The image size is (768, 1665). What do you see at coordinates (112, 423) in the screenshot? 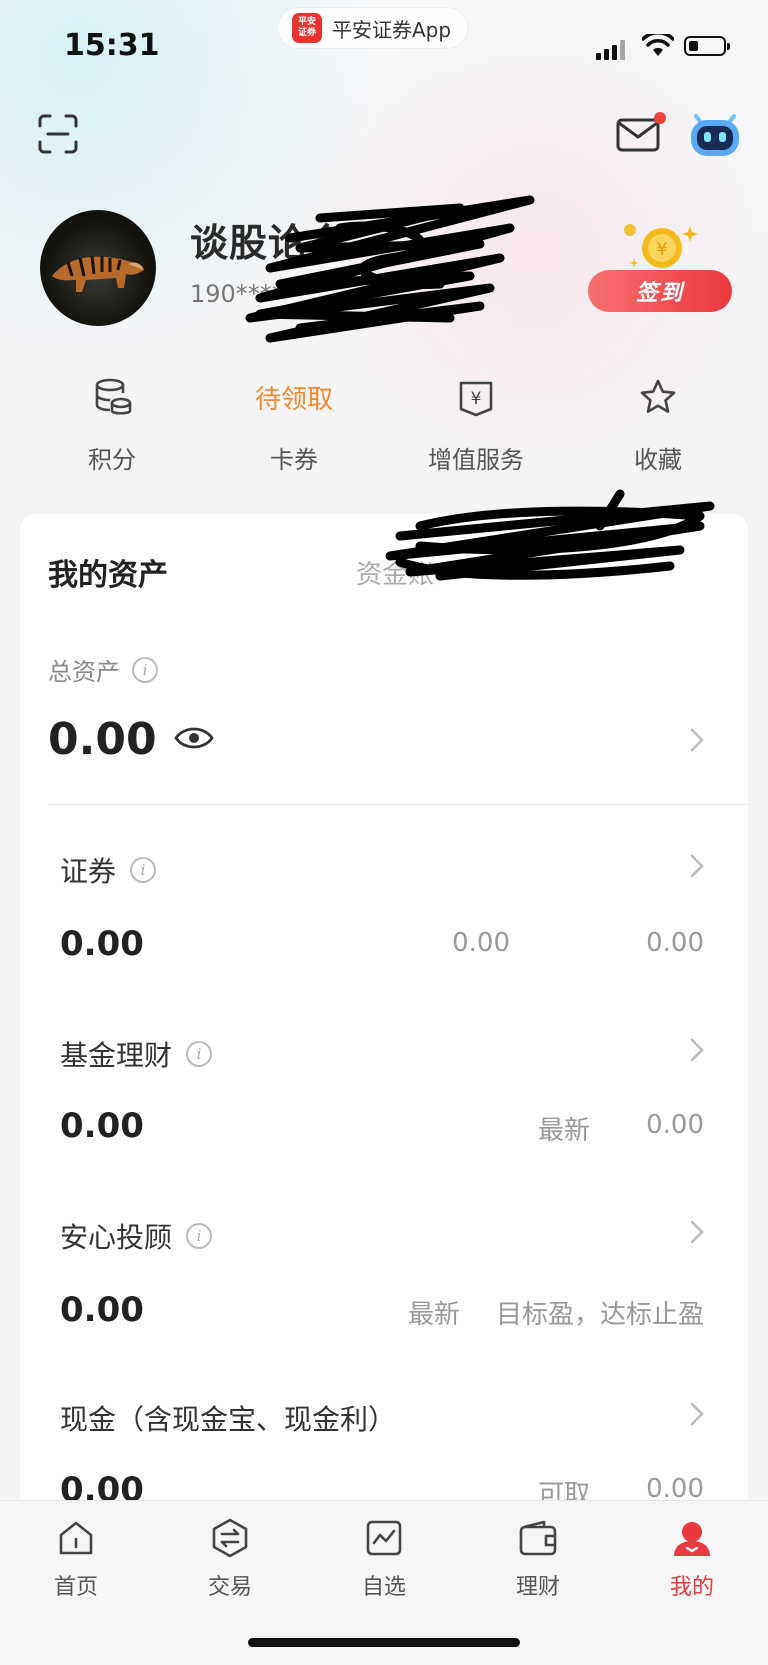
I see `quick-action-points: 积分` at bounding box center [112, 423].